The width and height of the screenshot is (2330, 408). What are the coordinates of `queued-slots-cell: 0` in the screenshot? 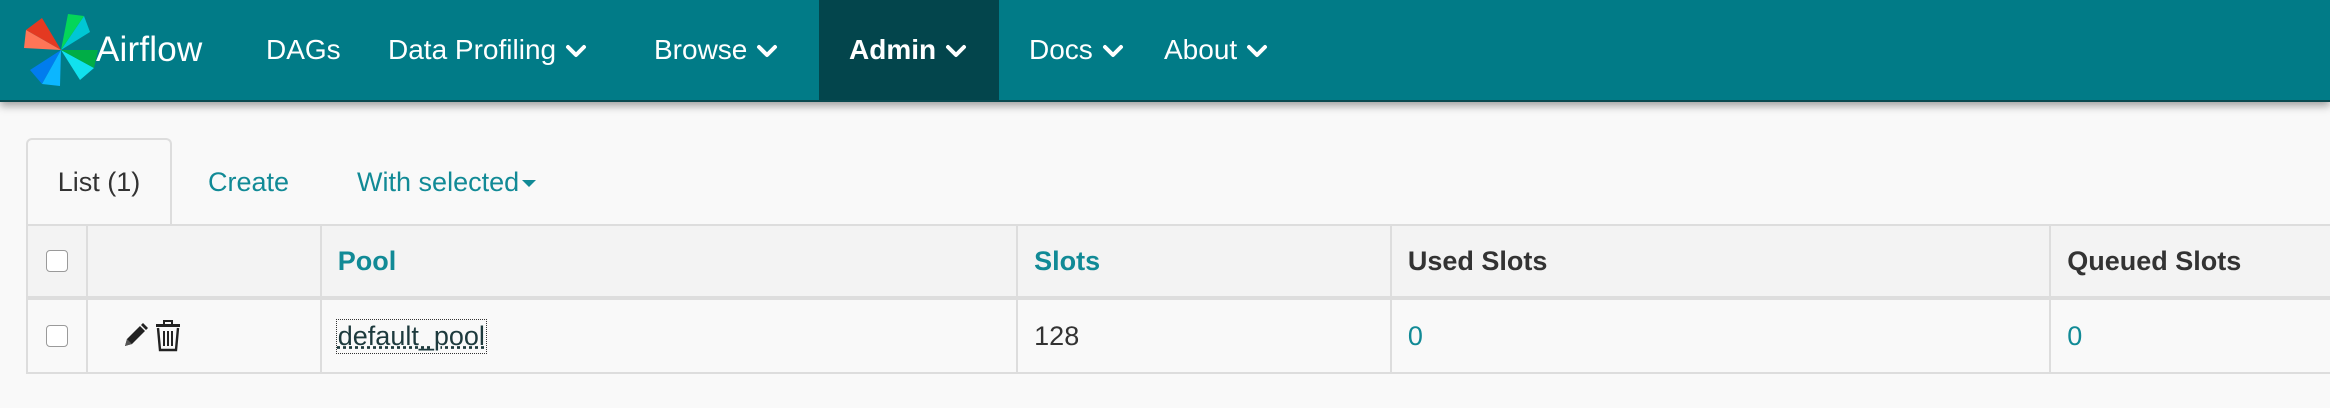 It's located at (2190, 337).